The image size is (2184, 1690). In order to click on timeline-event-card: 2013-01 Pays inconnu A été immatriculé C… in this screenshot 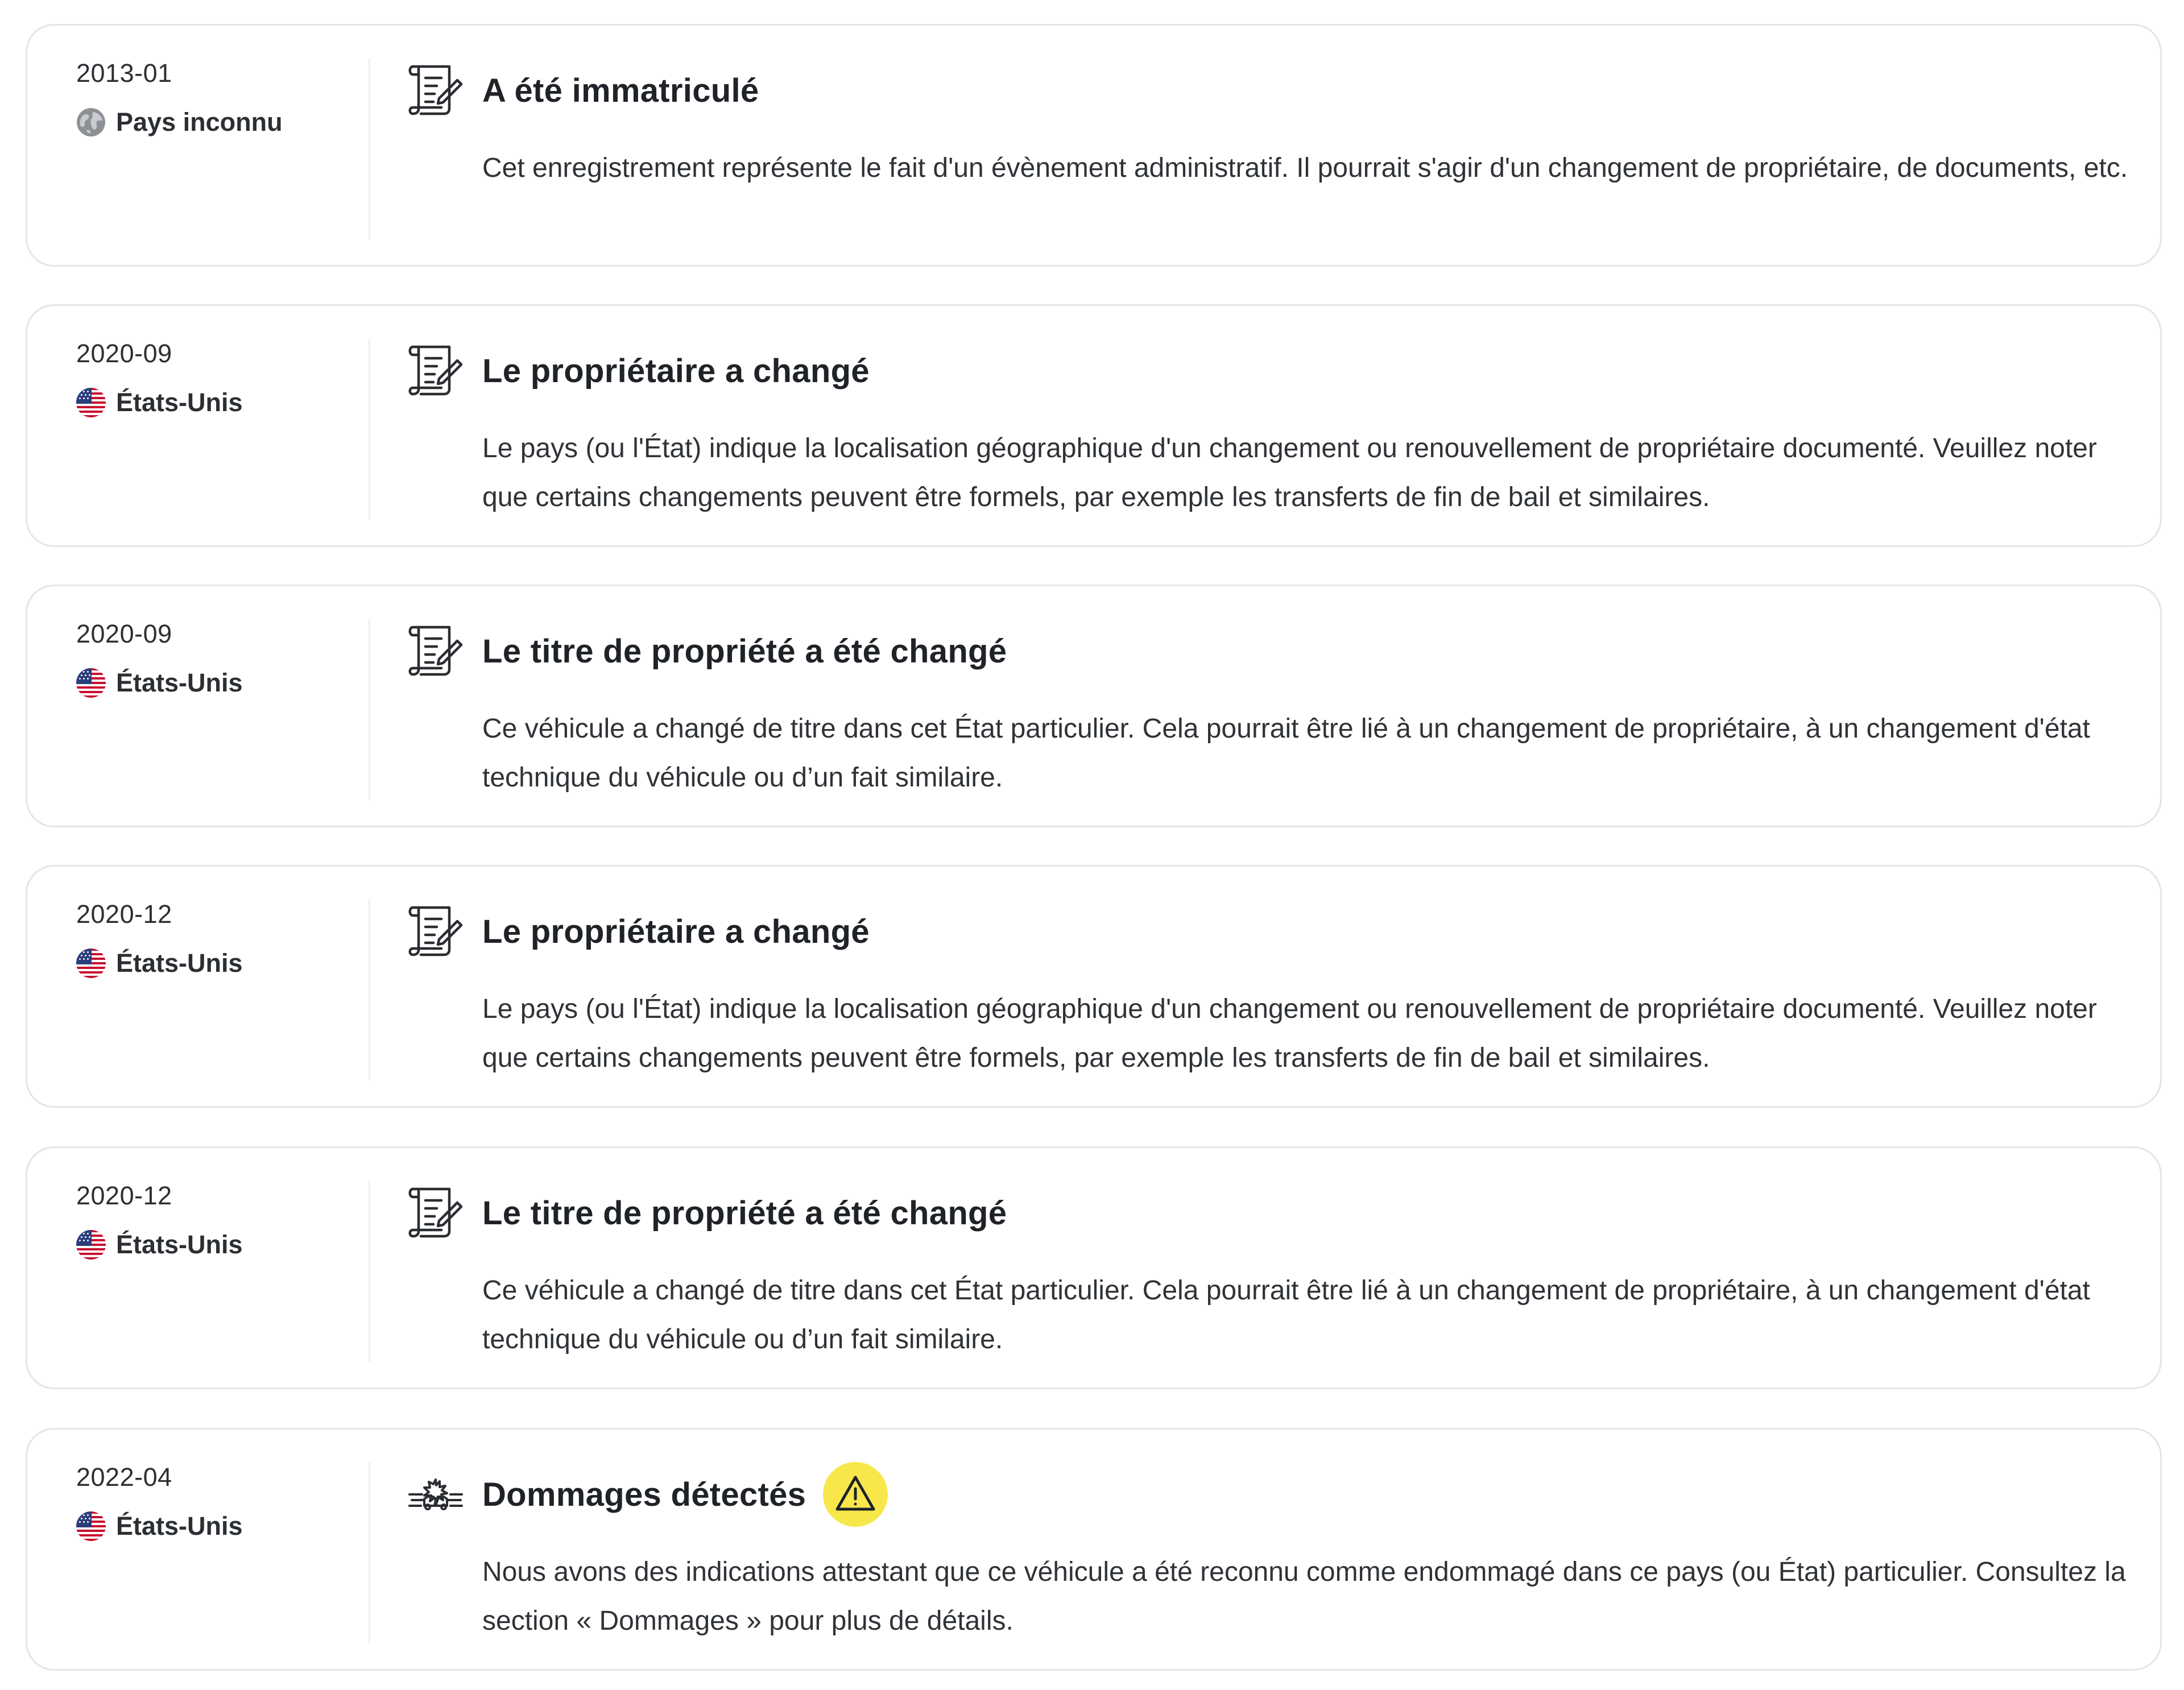, I will do `click(1094, 145)`.